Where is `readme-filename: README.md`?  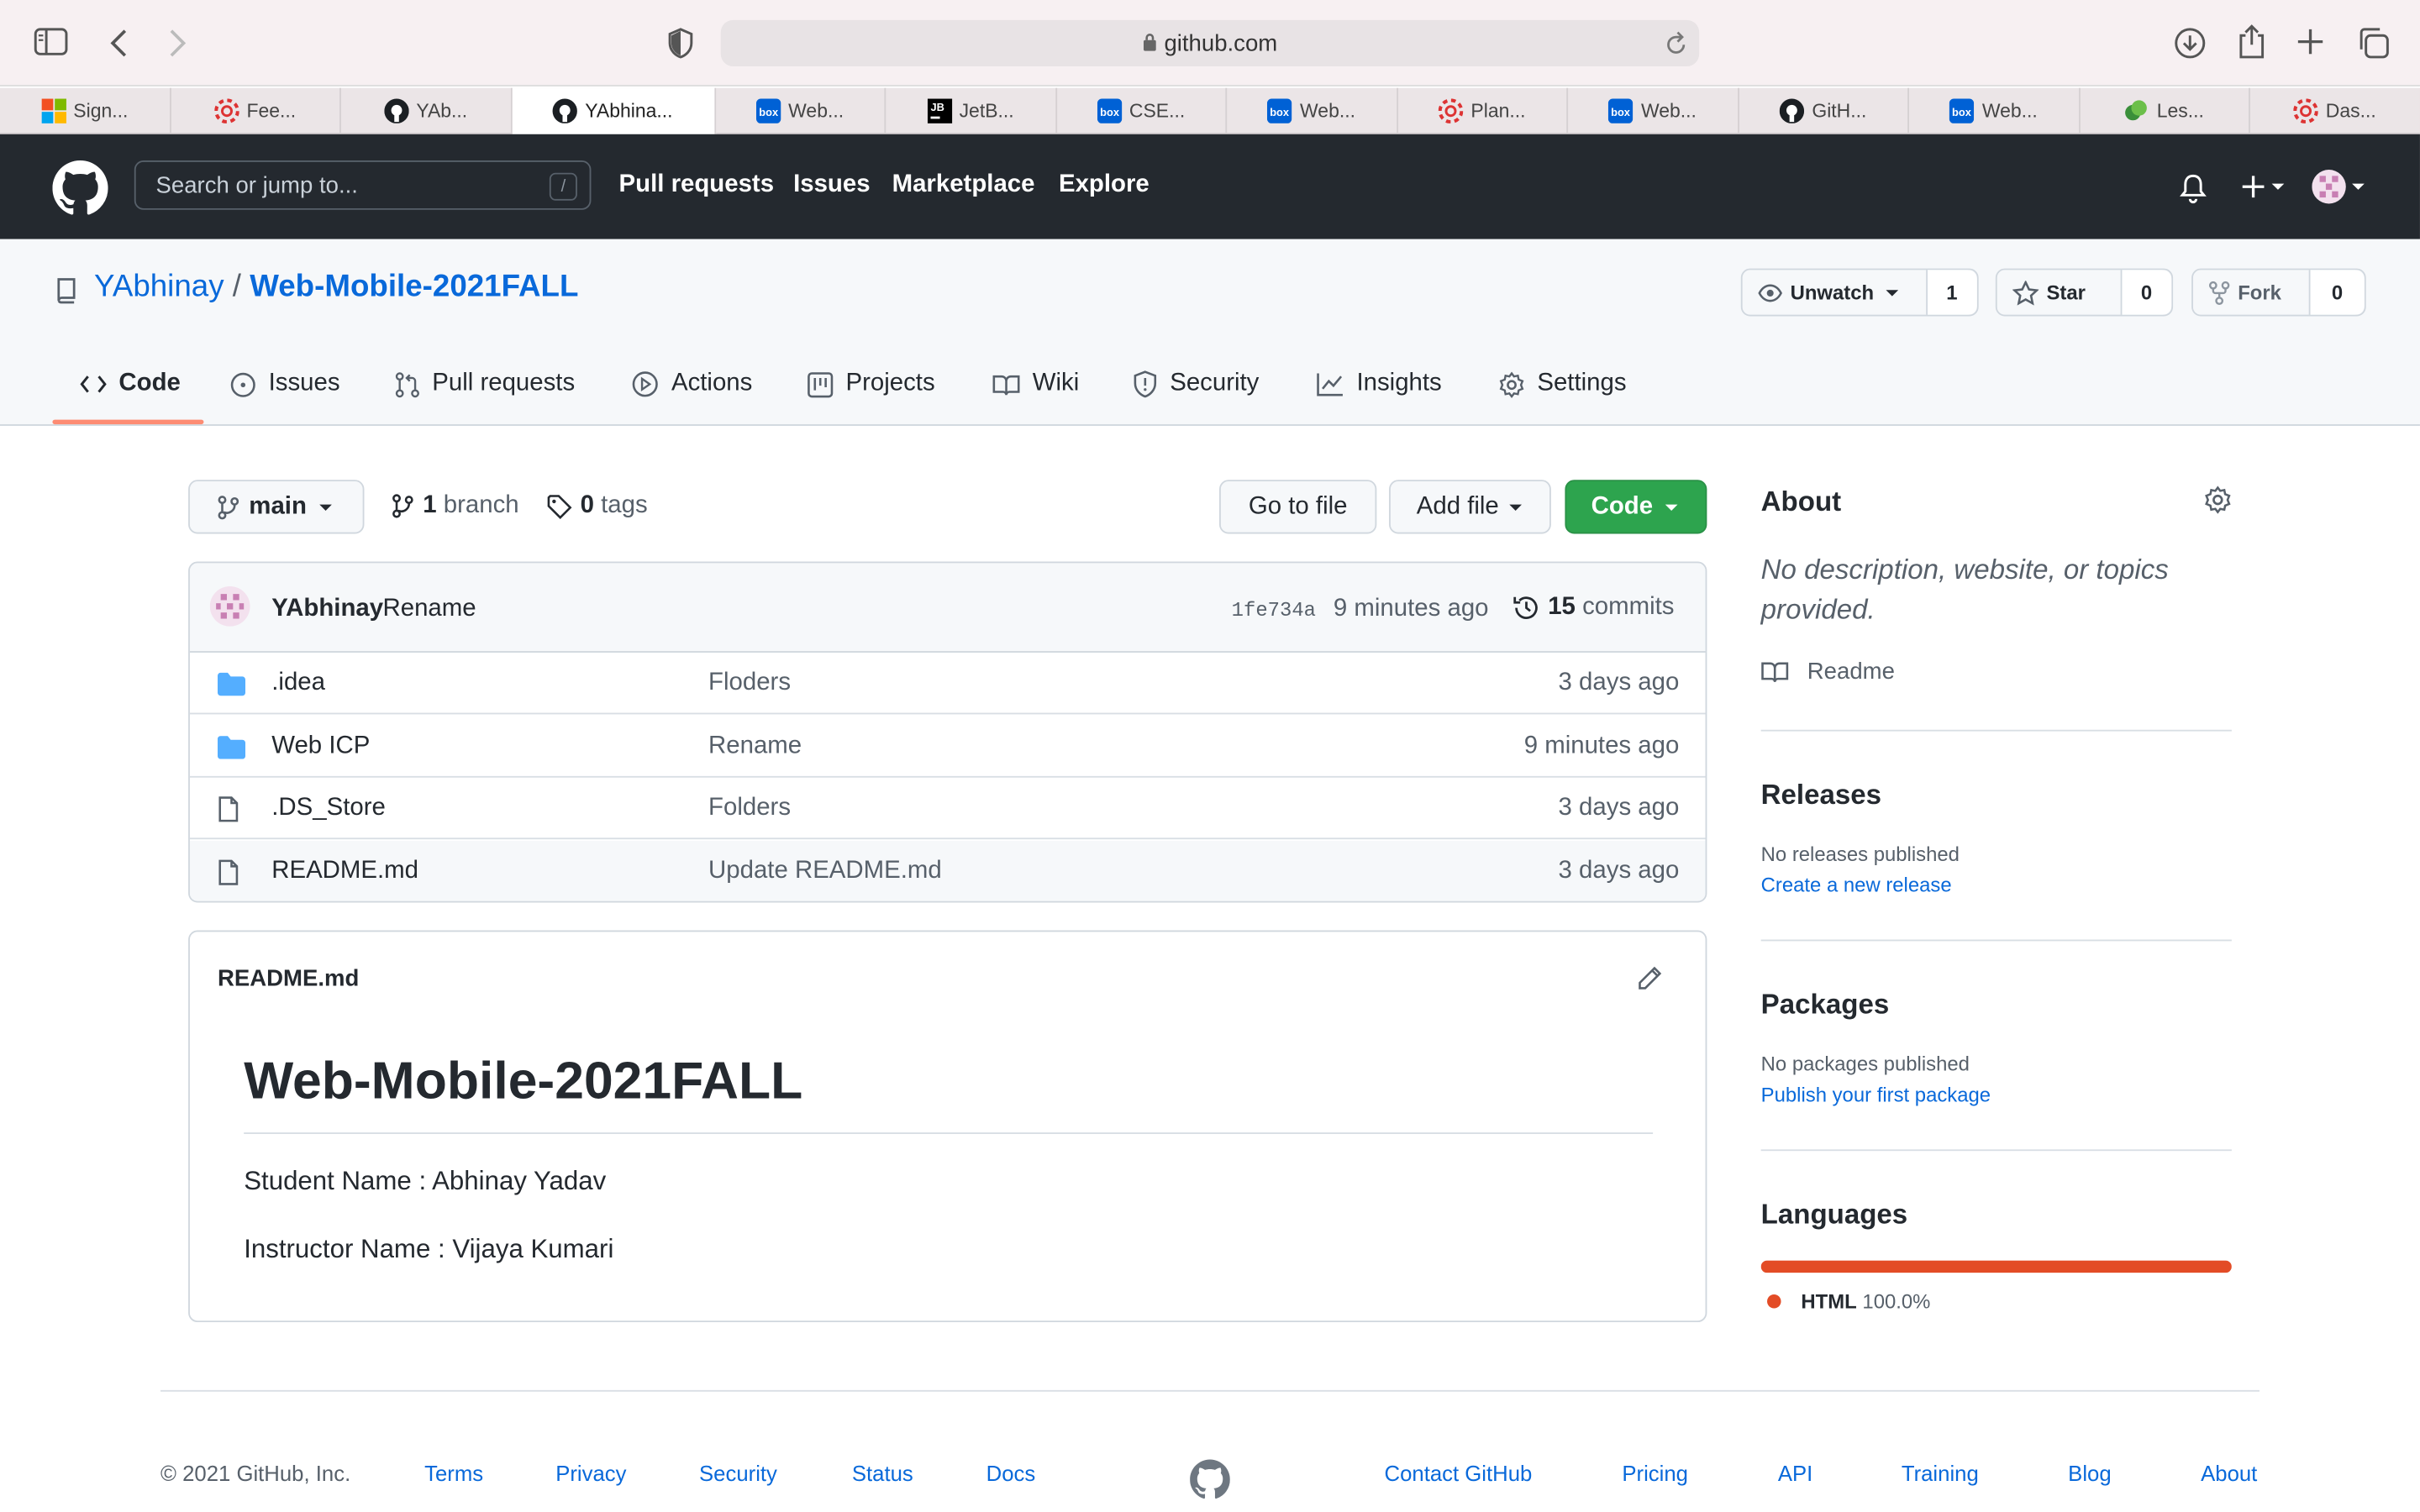 readme-filename: README.md is located at coordinates (288, 979).